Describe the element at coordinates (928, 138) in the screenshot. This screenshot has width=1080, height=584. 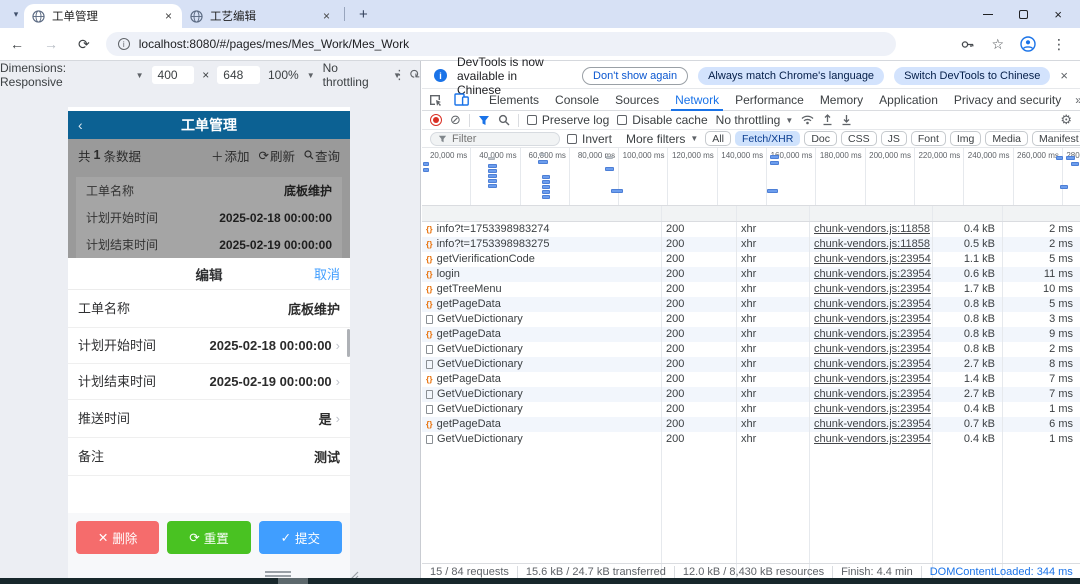
I see `request-type-filter-chip: Font` at that location.